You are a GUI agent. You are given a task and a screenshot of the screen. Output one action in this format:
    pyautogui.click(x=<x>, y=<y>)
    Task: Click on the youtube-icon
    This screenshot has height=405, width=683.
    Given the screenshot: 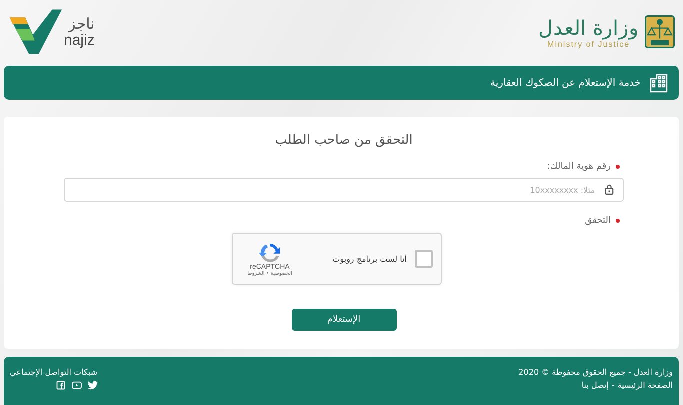 What is the action you would take?
    pyautogui.click(x=77, y=385)
    